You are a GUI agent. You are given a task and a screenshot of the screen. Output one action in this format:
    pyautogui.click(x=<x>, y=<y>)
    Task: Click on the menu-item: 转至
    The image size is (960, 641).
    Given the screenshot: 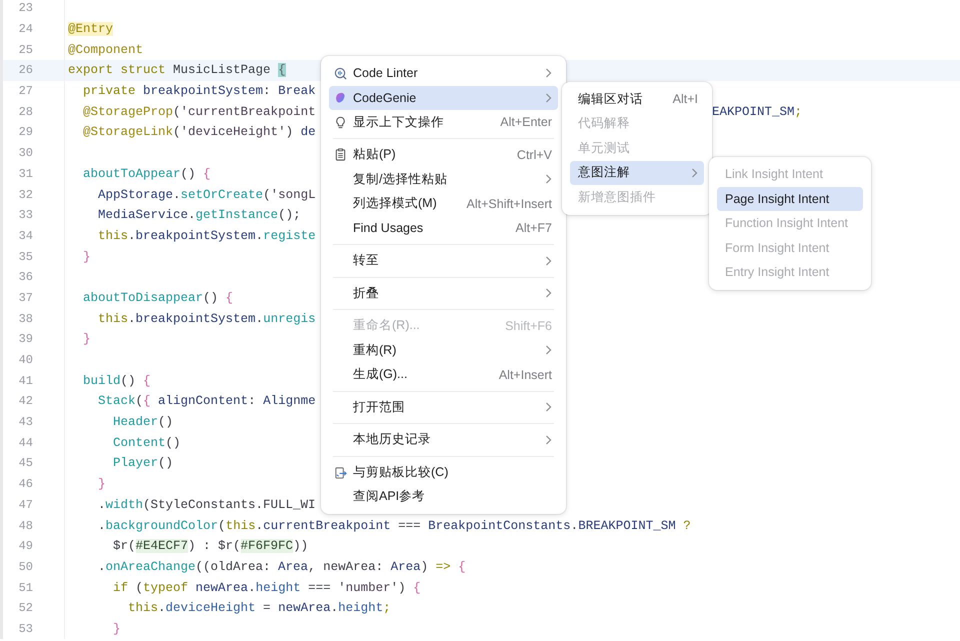 What is the action you would take?
    pyautogui.click(x=443, y=260)
    